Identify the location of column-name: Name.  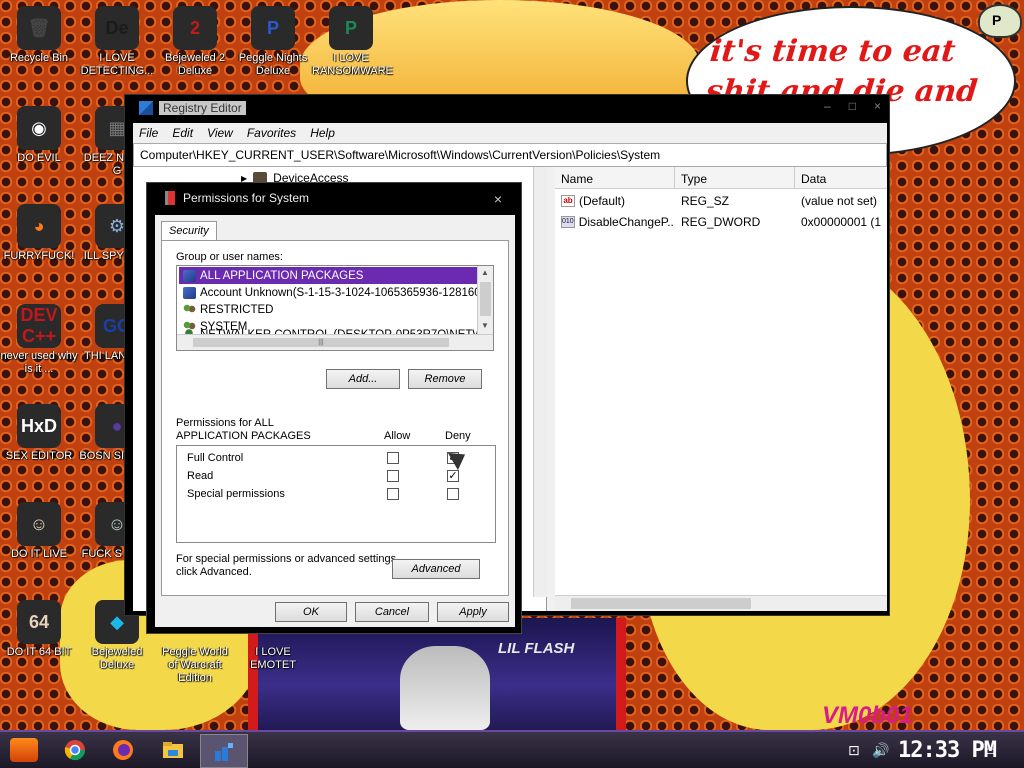
(615, 177).